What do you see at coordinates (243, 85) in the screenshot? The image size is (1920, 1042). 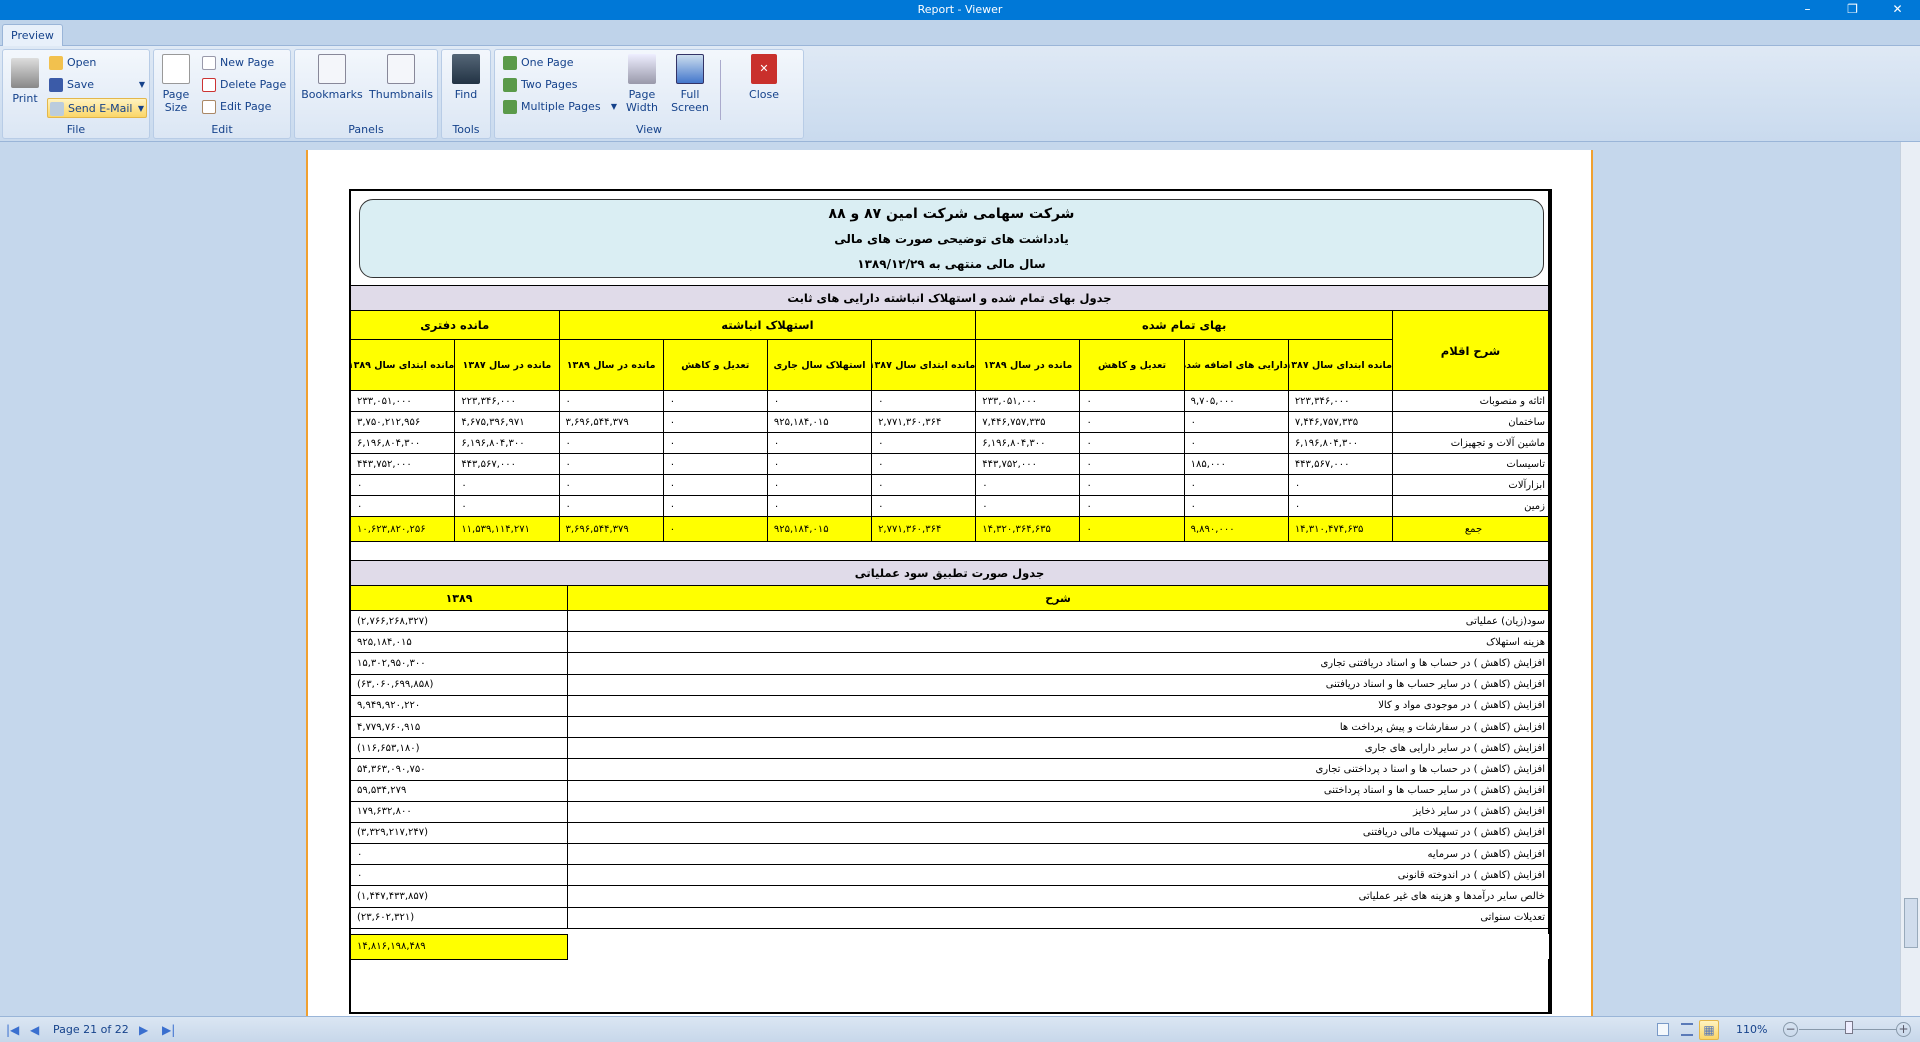 I see `delete-page-button: Delete Page` at bounding box center [243, 85].